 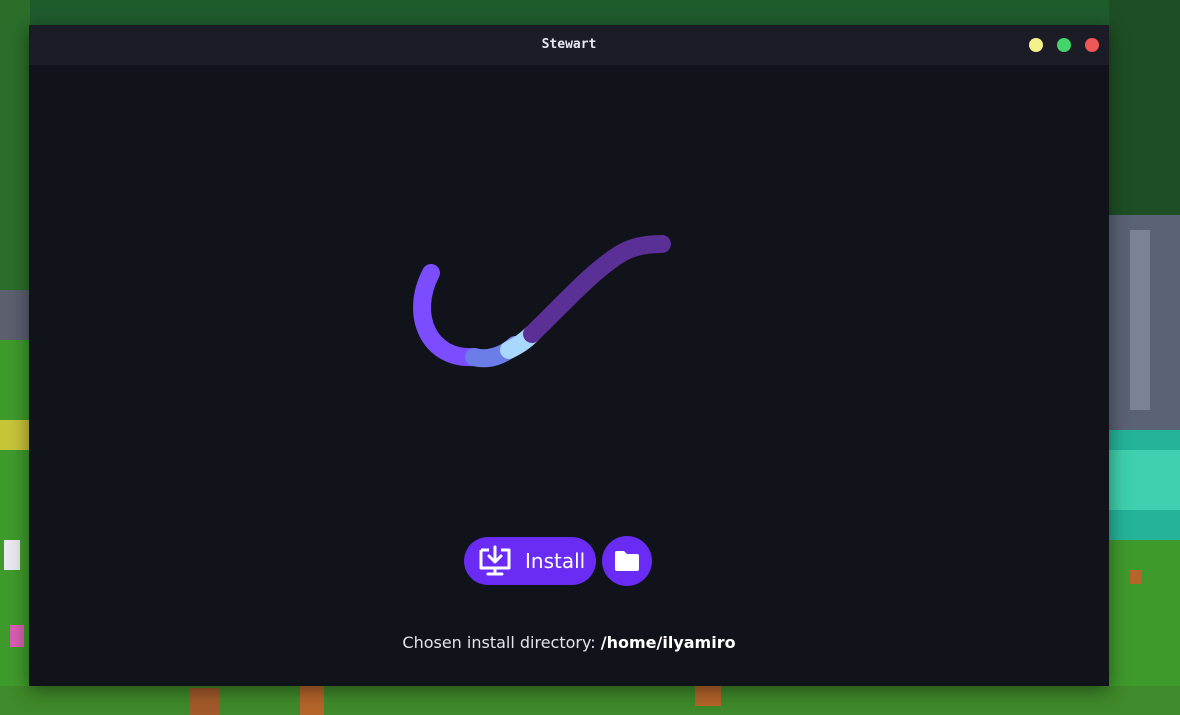 I want to click on install-label: Install, so click(x=555, y=561).